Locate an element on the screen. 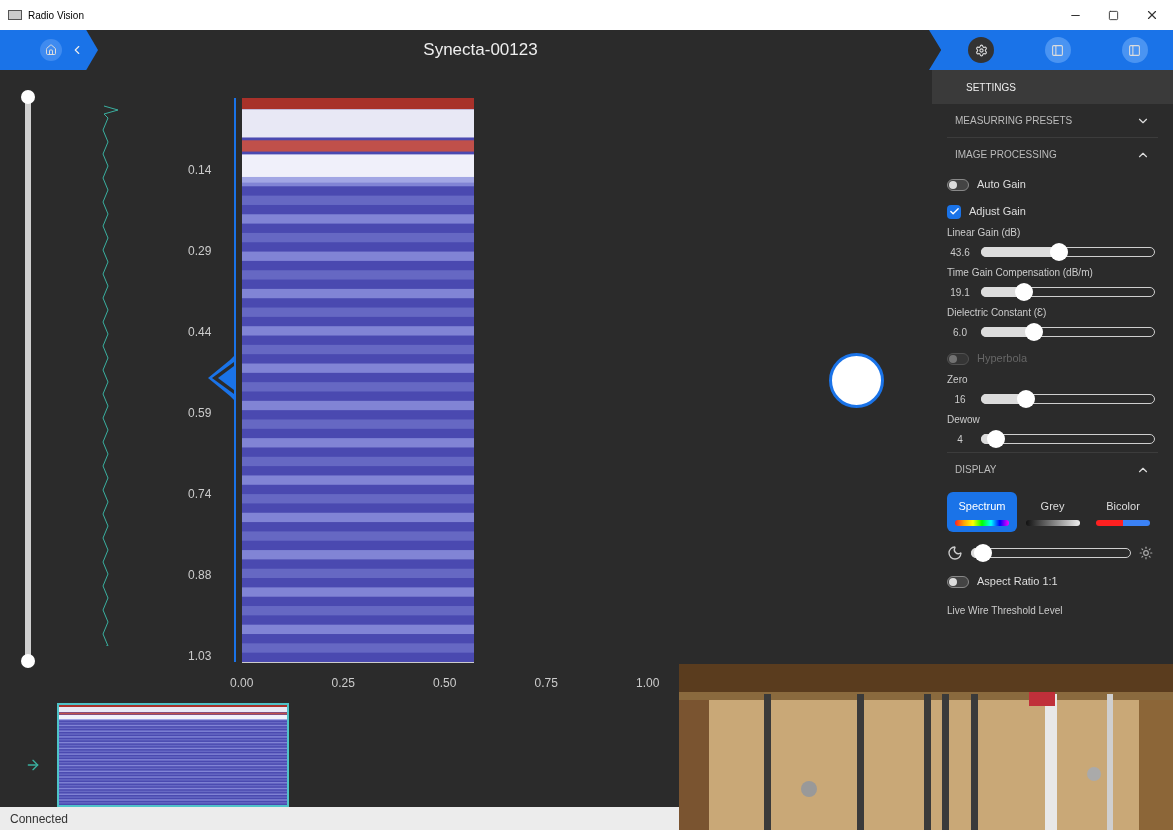 The image size is (1173, 830). axis-label: 0.00 is located at coordinates (242, 683).